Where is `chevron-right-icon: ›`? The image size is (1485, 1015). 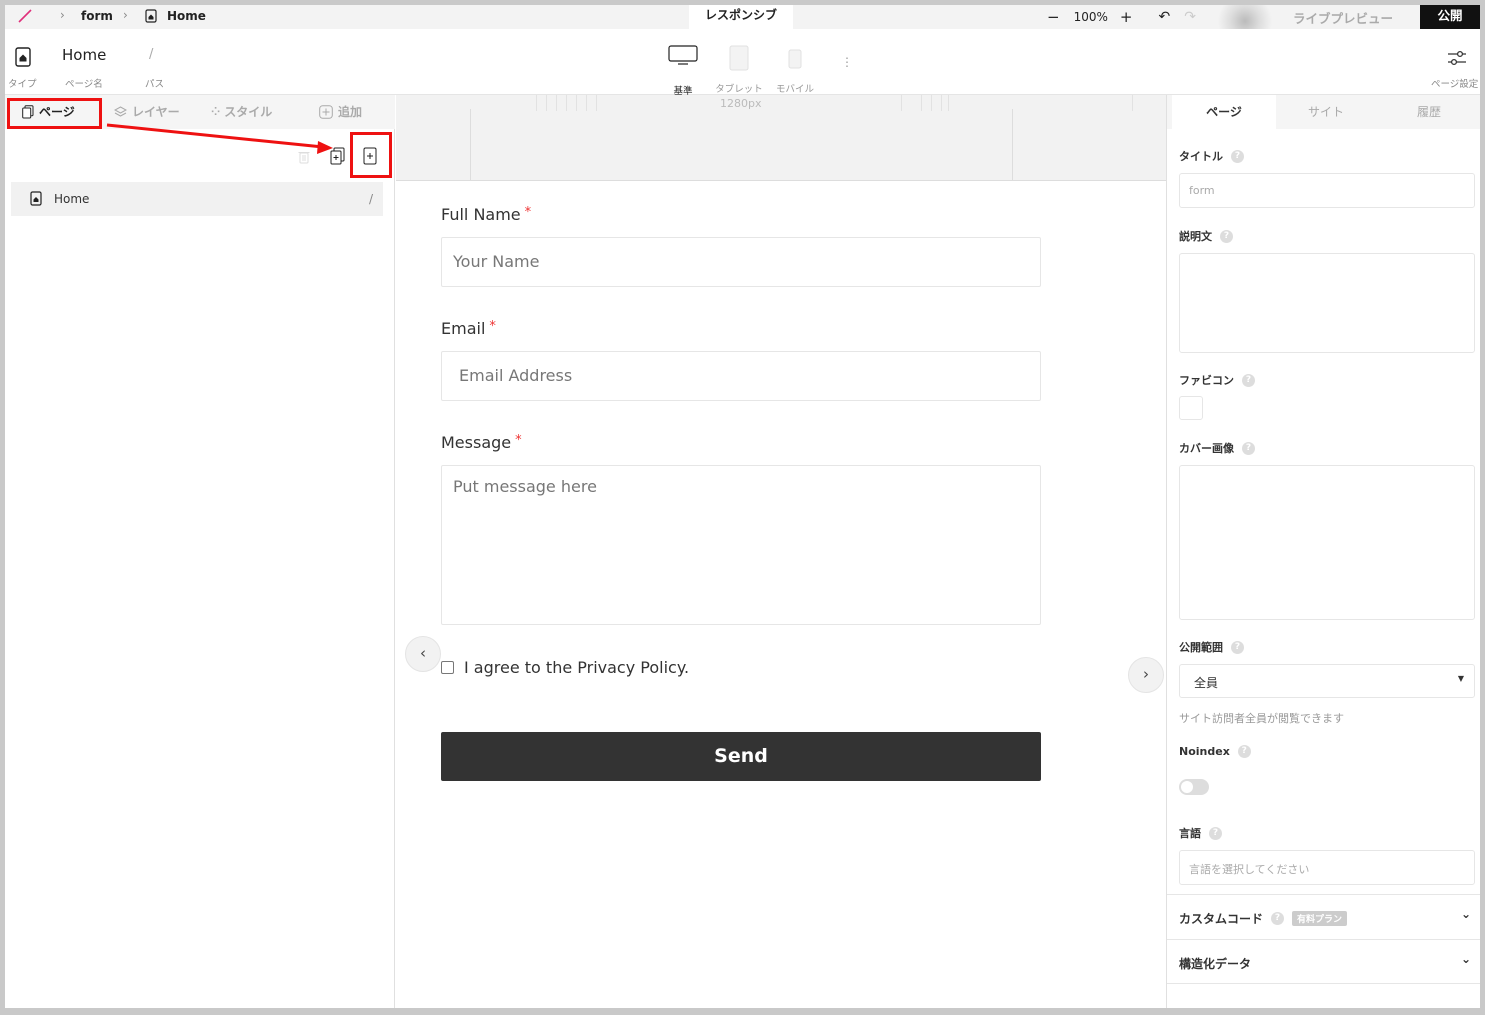 chevron-right-icon: › is located at coordinates (1146, 674).